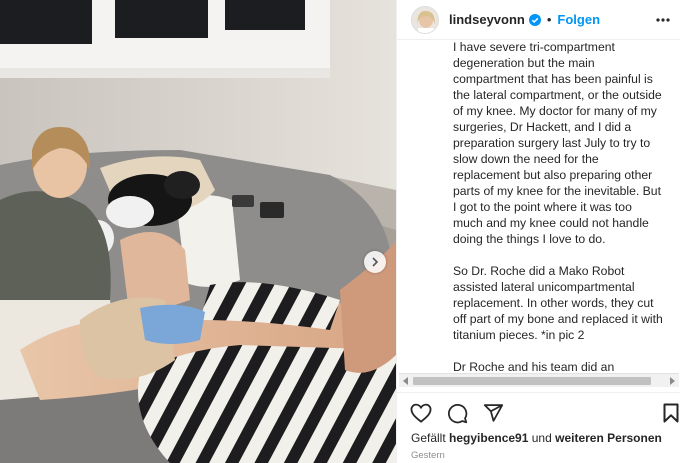  What do you see at coordinates (428, 438) in the screenshot?
I see `likes-prefix: Gefällt` at bounding box center [428, 438].